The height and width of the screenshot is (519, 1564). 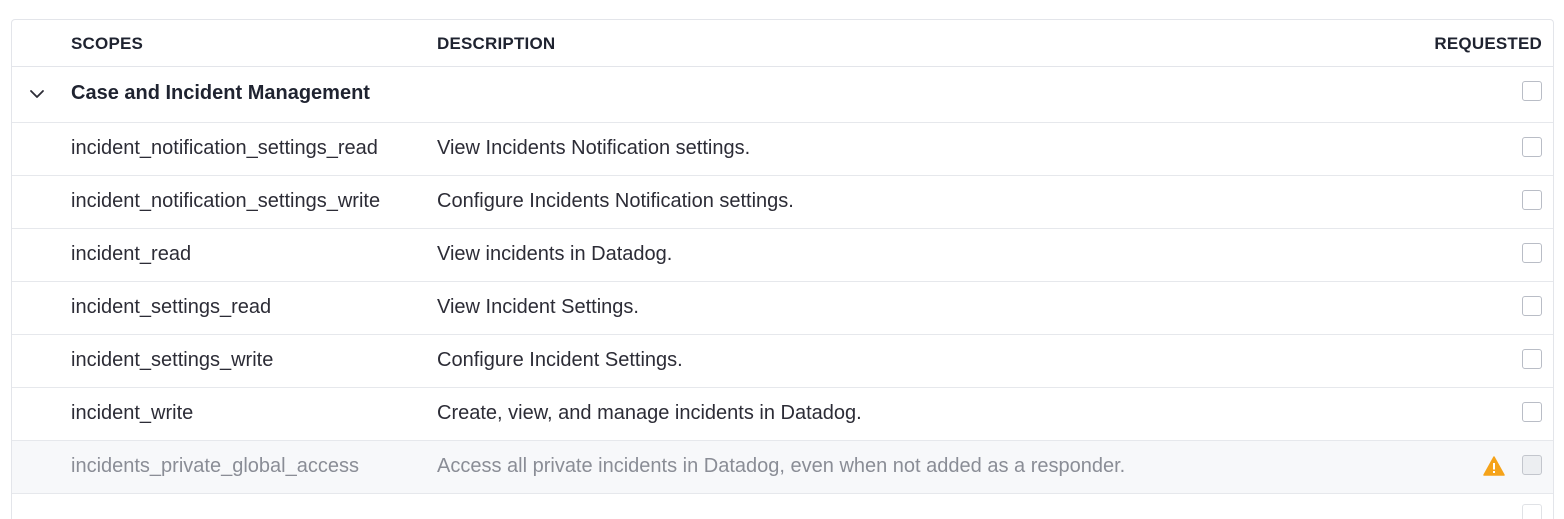 I want to click on warning-icon, so click(x=1494, y=466).